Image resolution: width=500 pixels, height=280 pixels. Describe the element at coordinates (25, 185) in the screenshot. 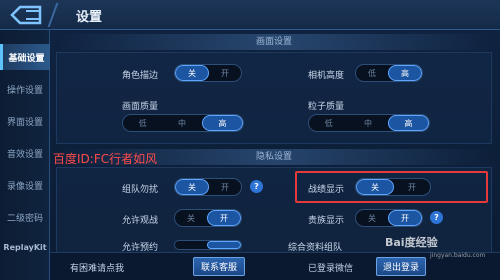

I see `sidebar-item-recording-settings: 录像设置` at that location.